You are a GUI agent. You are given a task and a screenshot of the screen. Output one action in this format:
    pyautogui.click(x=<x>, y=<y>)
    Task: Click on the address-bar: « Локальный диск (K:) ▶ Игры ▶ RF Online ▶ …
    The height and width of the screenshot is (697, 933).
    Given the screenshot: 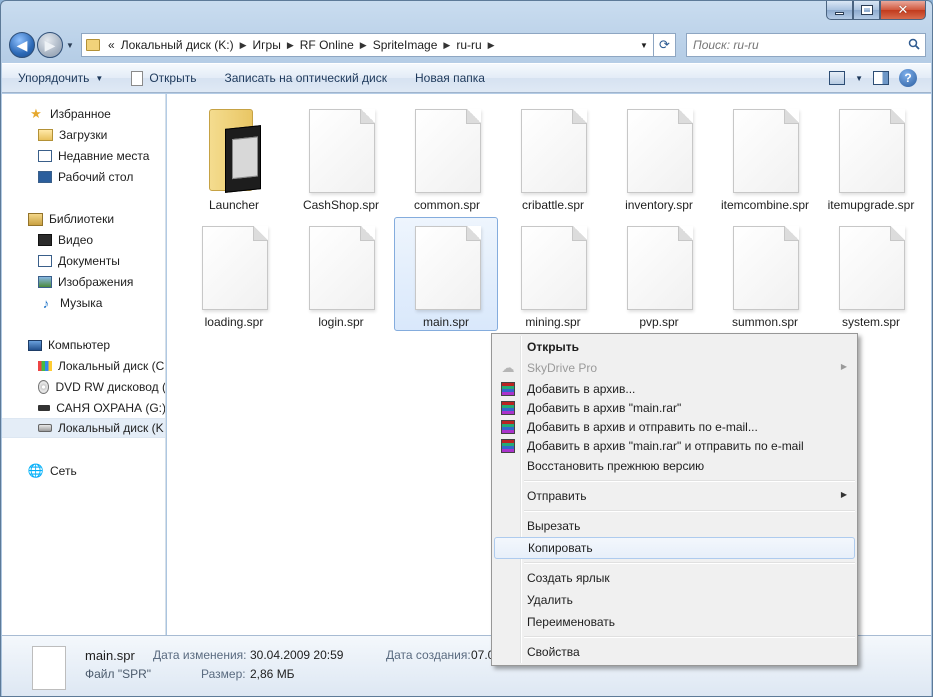 What is the action you would take?
    pyautogui.click(x=367, y=45)
    